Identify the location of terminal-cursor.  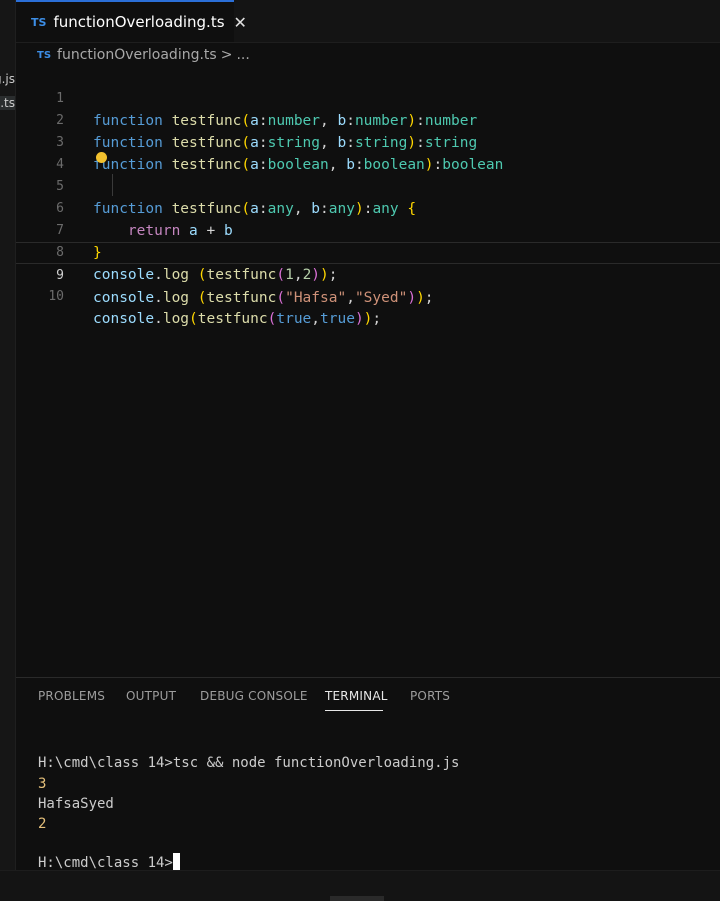
(176, 861).